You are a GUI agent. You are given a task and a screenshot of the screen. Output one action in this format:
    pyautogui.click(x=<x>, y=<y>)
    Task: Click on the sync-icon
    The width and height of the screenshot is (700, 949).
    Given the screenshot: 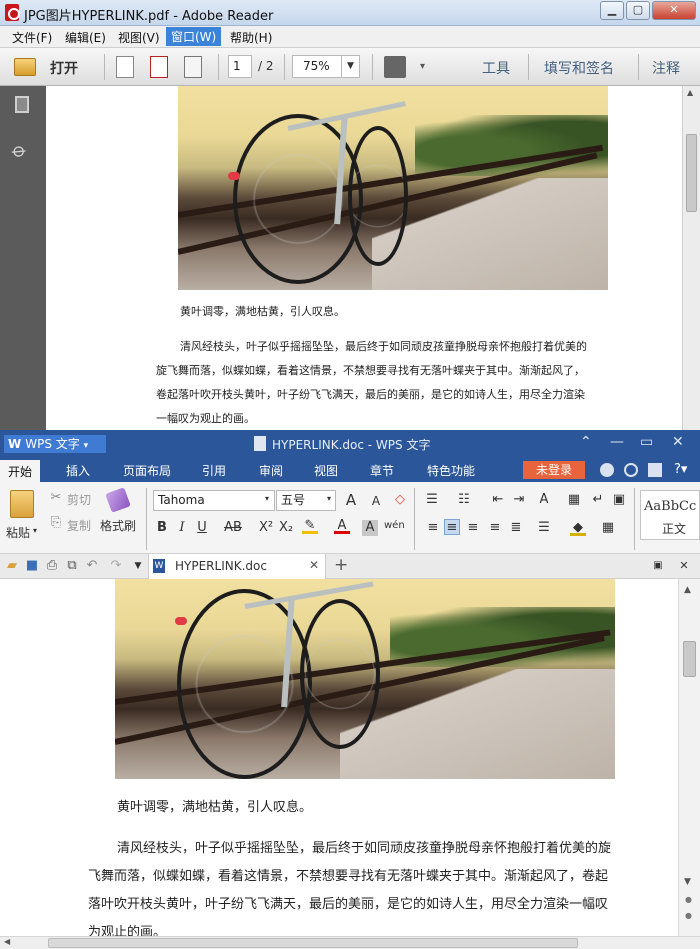 What is the action you would take?
    pyautogui.click(x=631, y=470)
    